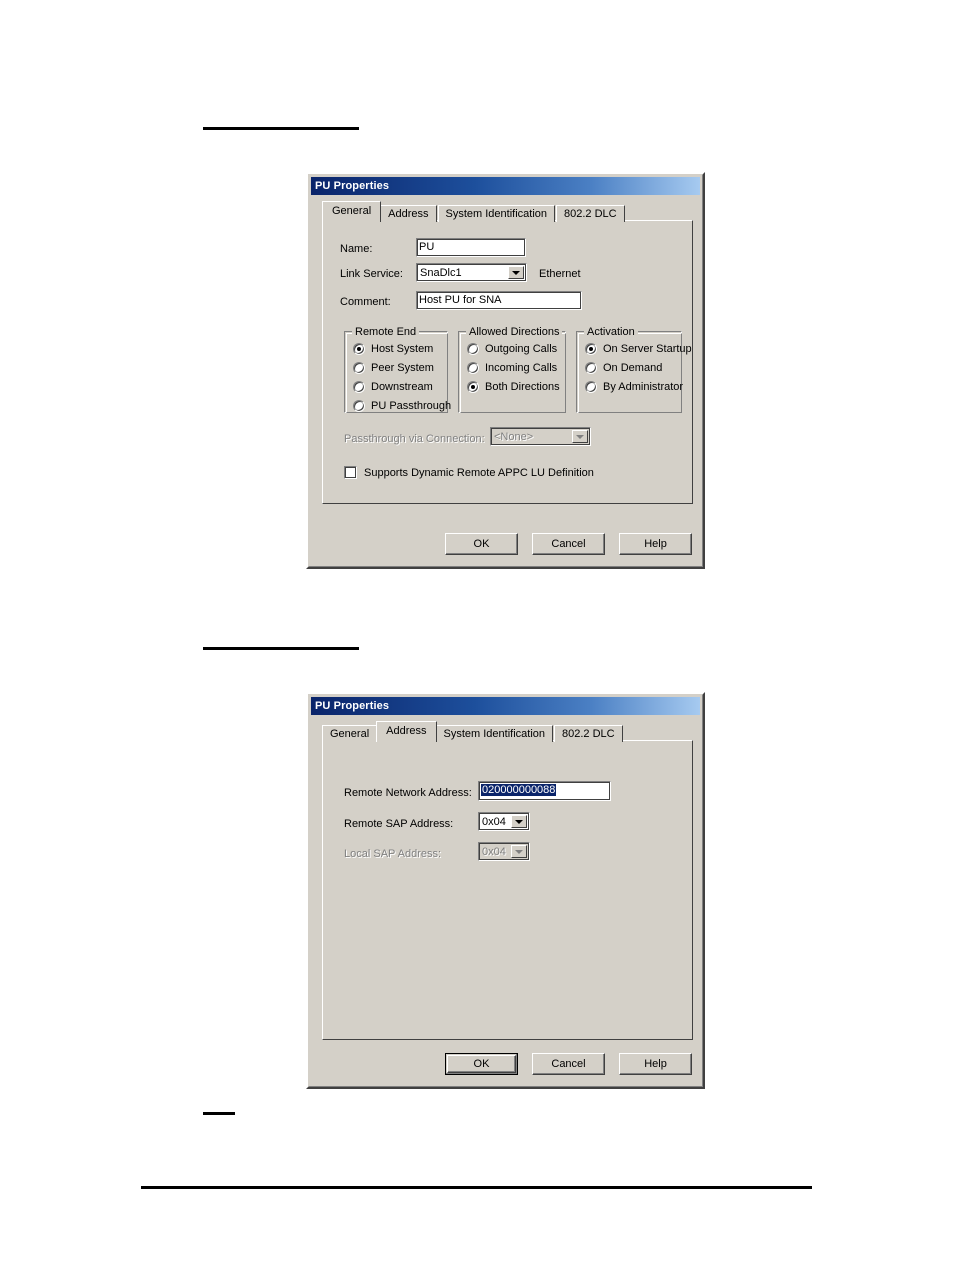  Describe the element at coordinates (393, 854) in the screenshot. I see `local-sap-address-label: Local SAP Address:` at that location.